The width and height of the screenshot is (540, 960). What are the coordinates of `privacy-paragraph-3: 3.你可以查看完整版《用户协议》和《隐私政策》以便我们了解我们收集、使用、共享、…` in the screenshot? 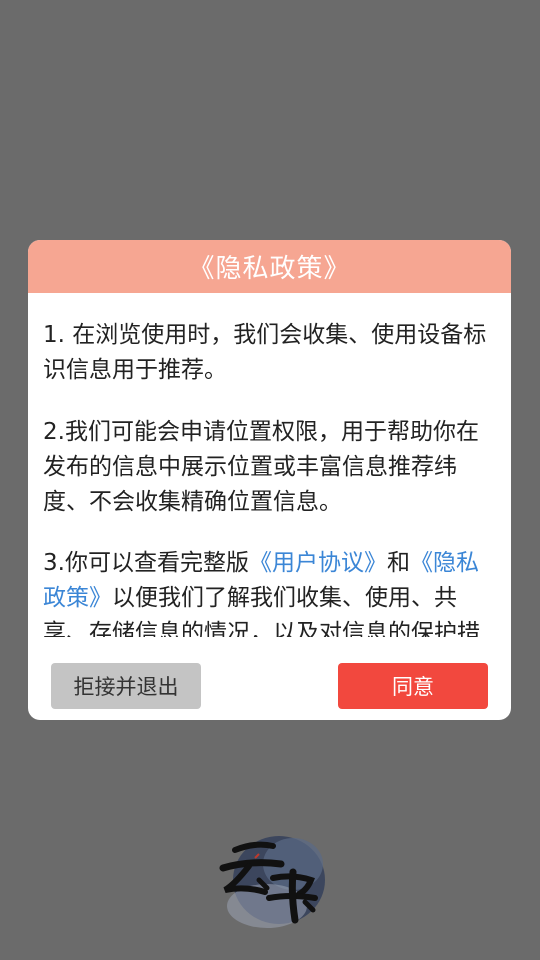 It's located at (269, 591).